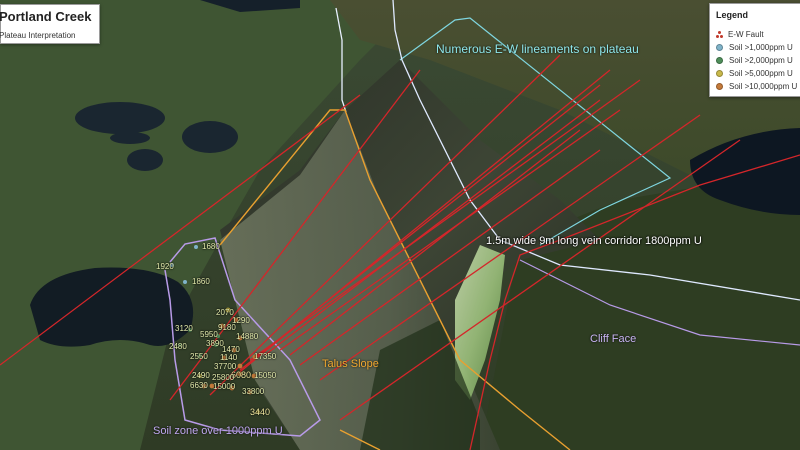  What do you see at coordinates (247, 336) in the screenshot?
I see `soil-value: 14880` at bounding box center [247, 336].